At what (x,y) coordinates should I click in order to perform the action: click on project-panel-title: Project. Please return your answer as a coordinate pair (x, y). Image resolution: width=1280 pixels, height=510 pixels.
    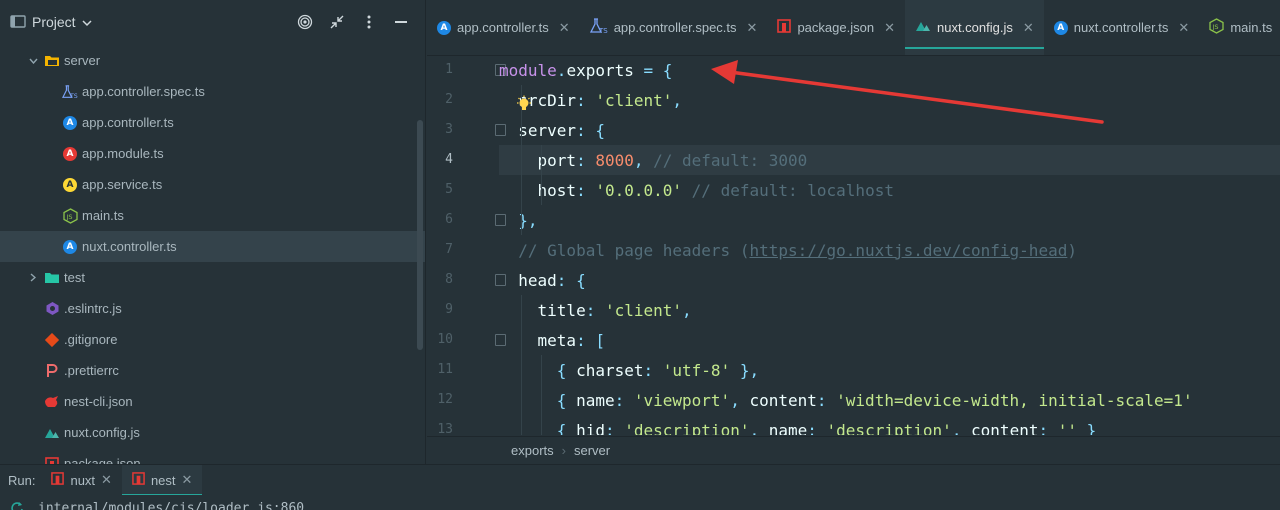
    Looking at the image, I should click on (54, 22).